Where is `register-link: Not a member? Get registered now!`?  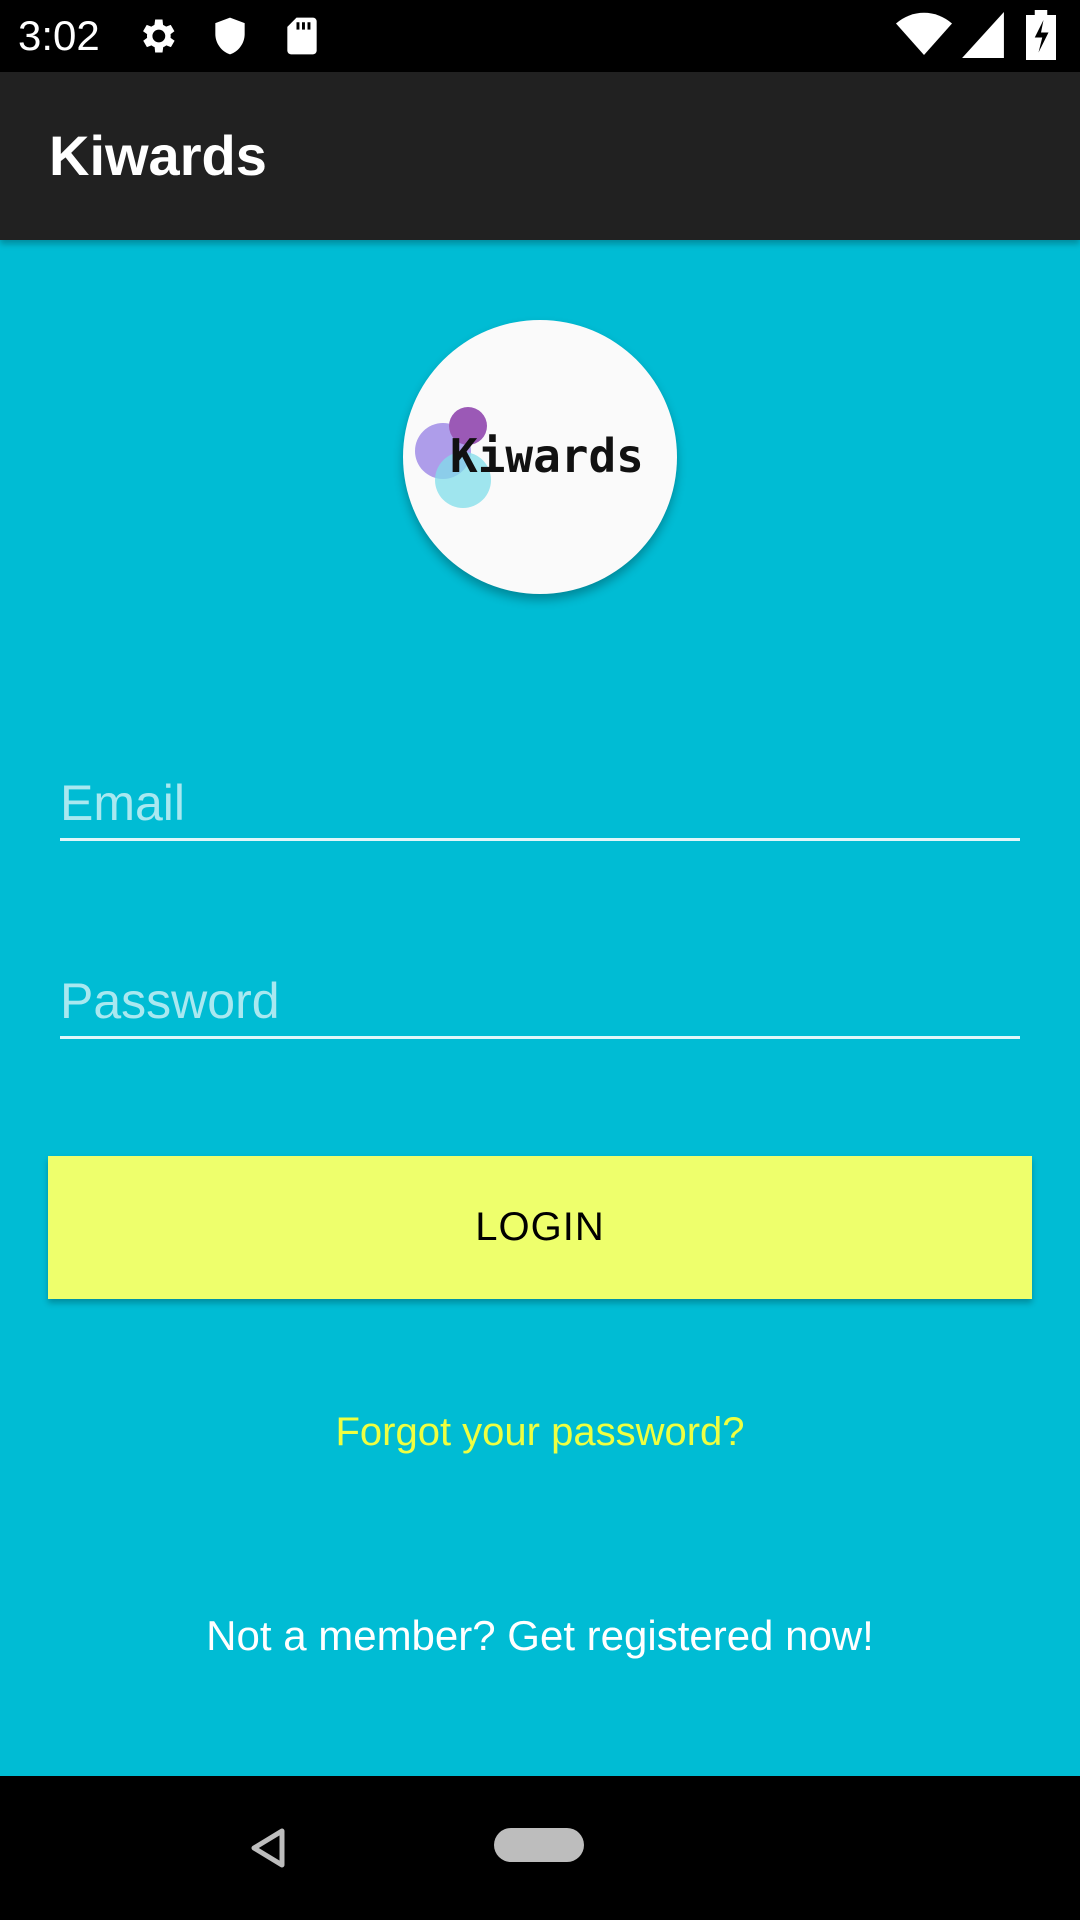 register-link: Not a member? Get registered now! is located at coordinates (540, 1636).